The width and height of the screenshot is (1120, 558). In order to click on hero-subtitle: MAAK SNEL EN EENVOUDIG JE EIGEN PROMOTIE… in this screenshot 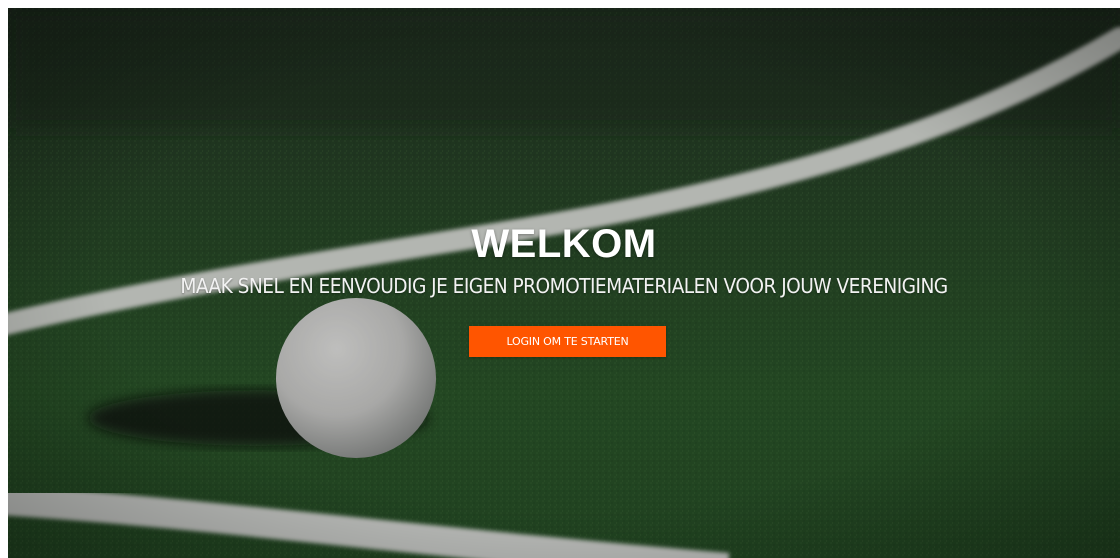, I will do `click(564, 286)`.